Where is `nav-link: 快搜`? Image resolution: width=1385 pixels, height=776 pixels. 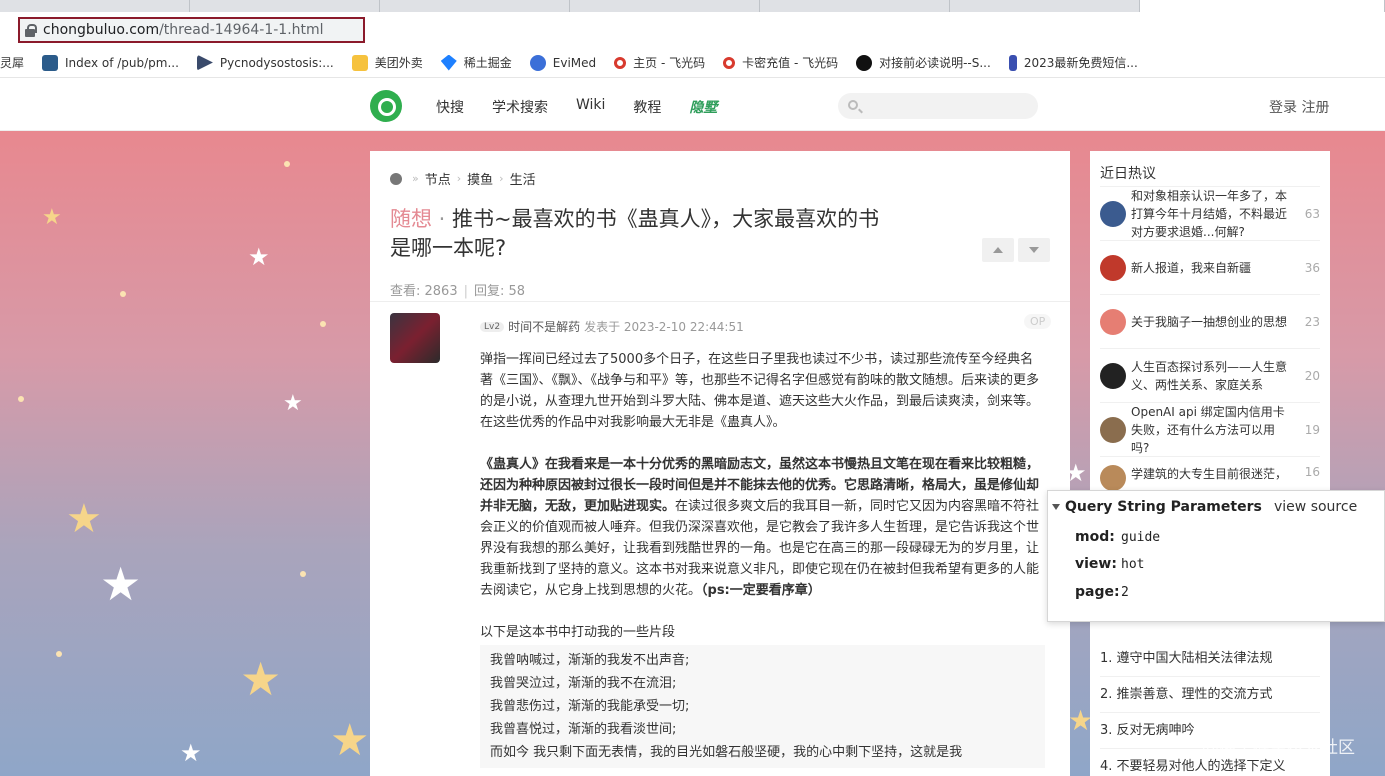 nav-link: 快搜 is located at coordinates (450, 107).